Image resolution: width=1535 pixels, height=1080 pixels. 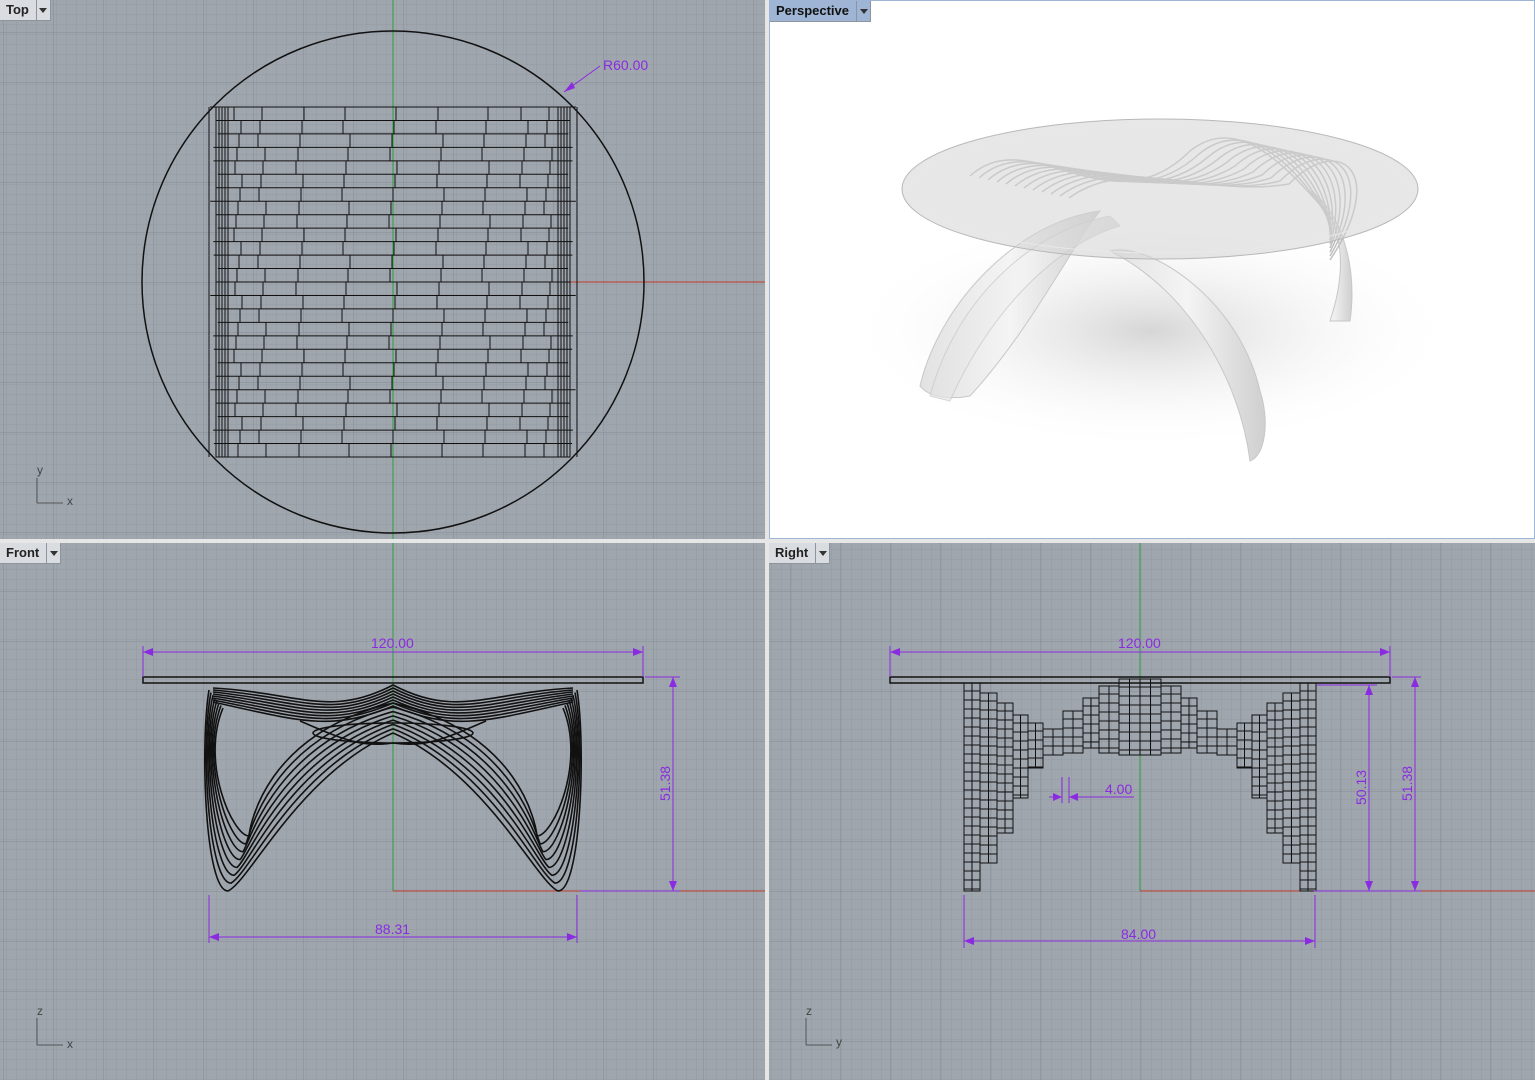 I want to click on top-viewport-title: Top, so click(x=25, y=10).